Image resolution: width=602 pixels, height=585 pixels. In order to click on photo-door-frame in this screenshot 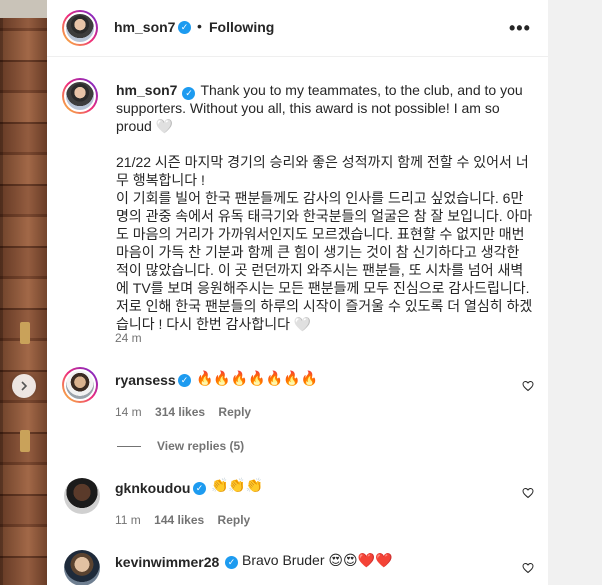, I will do `click(23, 9)`.